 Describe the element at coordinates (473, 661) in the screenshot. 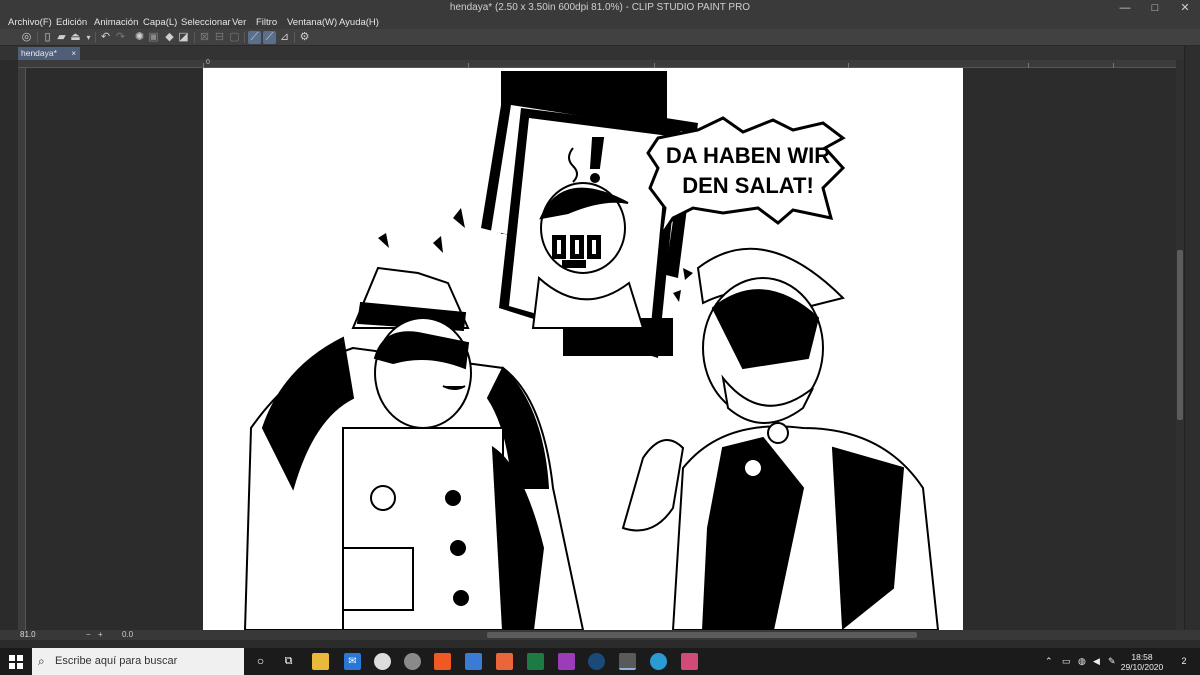

I see `onedrive-icon` at that location.